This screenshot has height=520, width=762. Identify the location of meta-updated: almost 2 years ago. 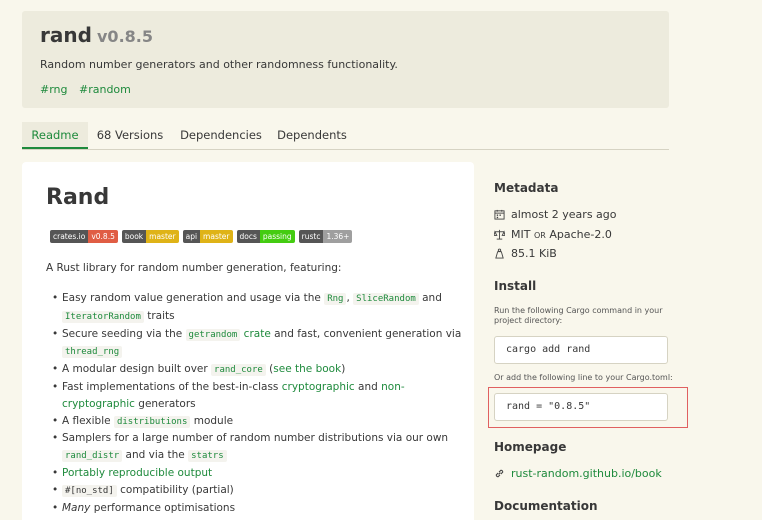
(555, 214).